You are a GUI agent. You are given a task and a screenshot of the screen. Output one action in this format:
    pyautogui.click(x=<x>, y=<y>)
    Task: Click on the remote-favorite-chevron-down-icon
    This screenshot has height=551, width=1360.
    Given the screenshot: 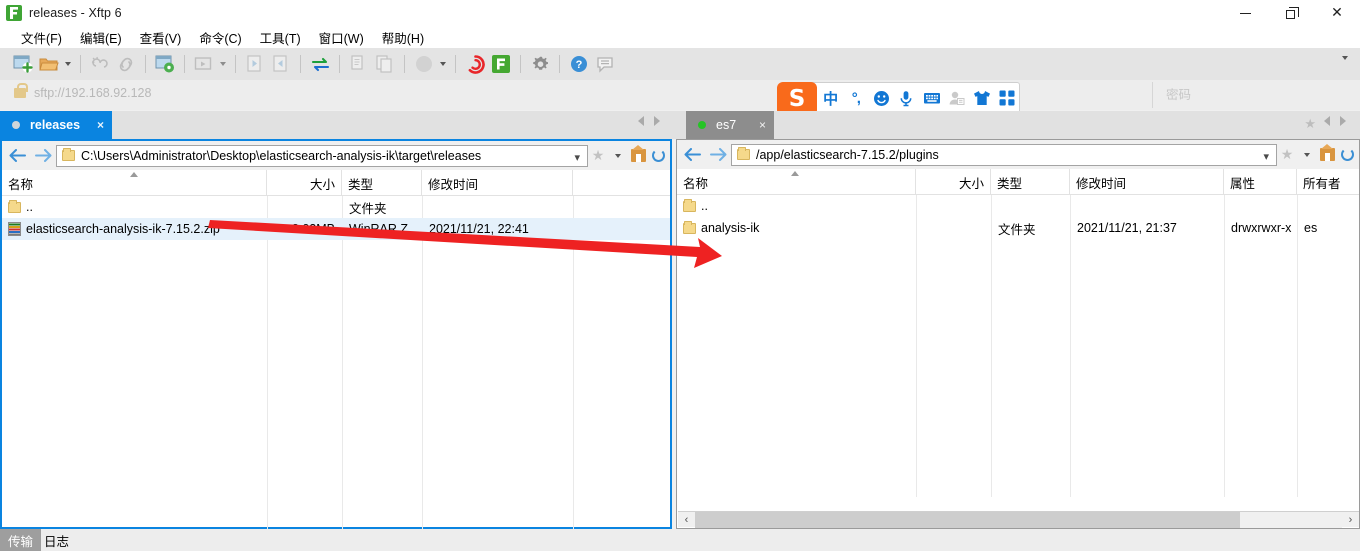 What is the action you would take?
    pyautogui.click(x=1307, y=155)
    